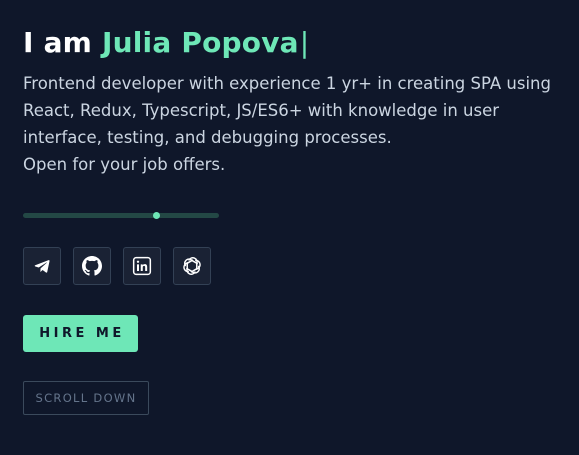 Image resolution: width=579 pixels, height=455 pixels. What do you see at coordinates (157, 215) in the screenshot?
I see `slider-knob` at bounding box center [157, 215].